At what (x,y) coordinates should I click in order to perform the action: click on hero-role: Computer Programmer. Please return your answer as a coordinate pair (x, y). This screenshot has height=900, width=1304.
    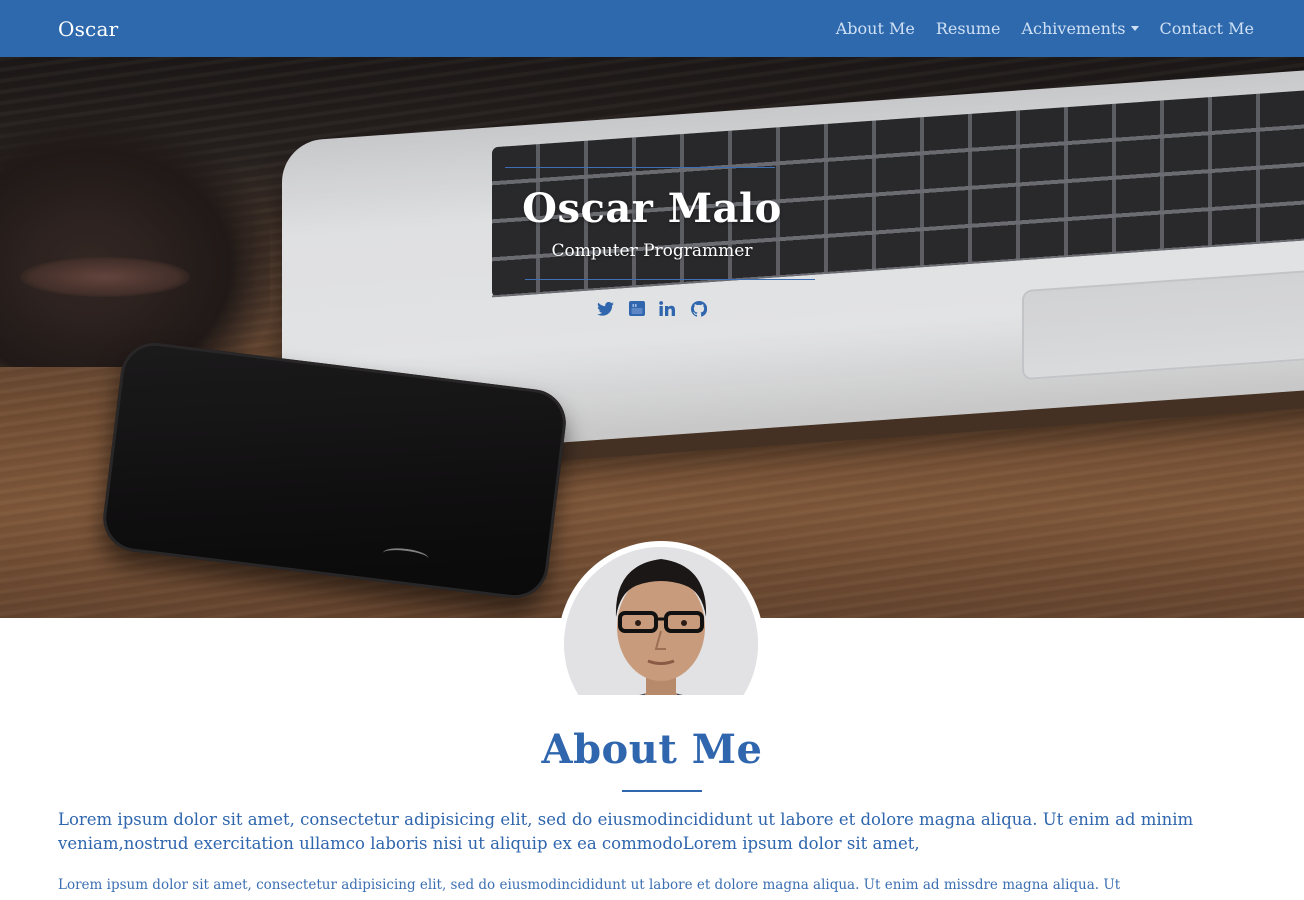
    Looking at the image, I should click on (652, 251).